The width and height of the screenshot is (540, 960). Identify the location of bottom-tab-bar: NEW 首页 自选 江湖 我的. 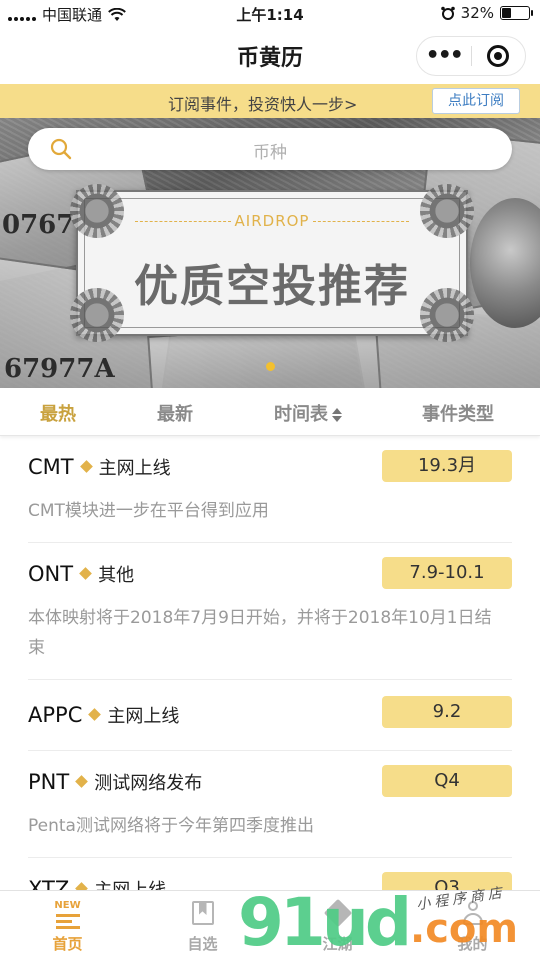
(270, 925).